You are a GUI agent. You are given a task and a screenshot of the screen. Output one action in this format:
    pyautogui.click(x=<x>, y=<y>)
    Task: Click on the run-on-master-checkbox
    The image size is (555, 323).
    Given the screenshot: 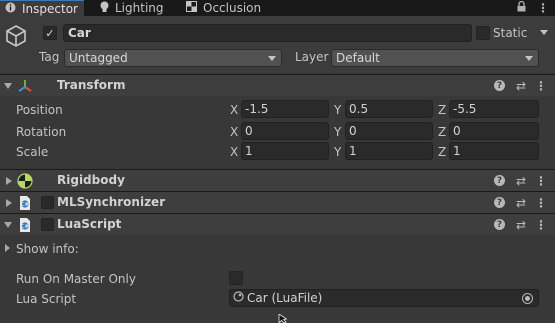 What is the action you would take?
    pyautogui.click(x=236, y=278)
    